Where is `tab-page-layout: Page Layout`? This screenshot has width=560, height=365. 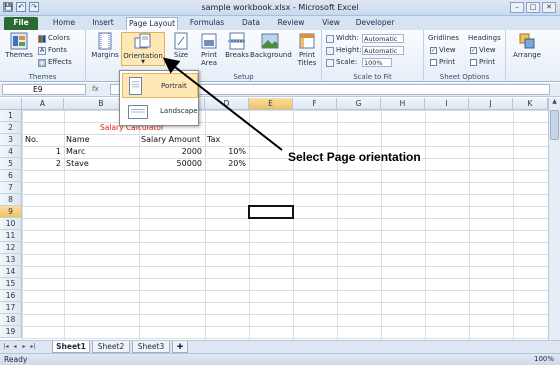 tab-page-layout: Page Layout is located at coordinates (152, 23).